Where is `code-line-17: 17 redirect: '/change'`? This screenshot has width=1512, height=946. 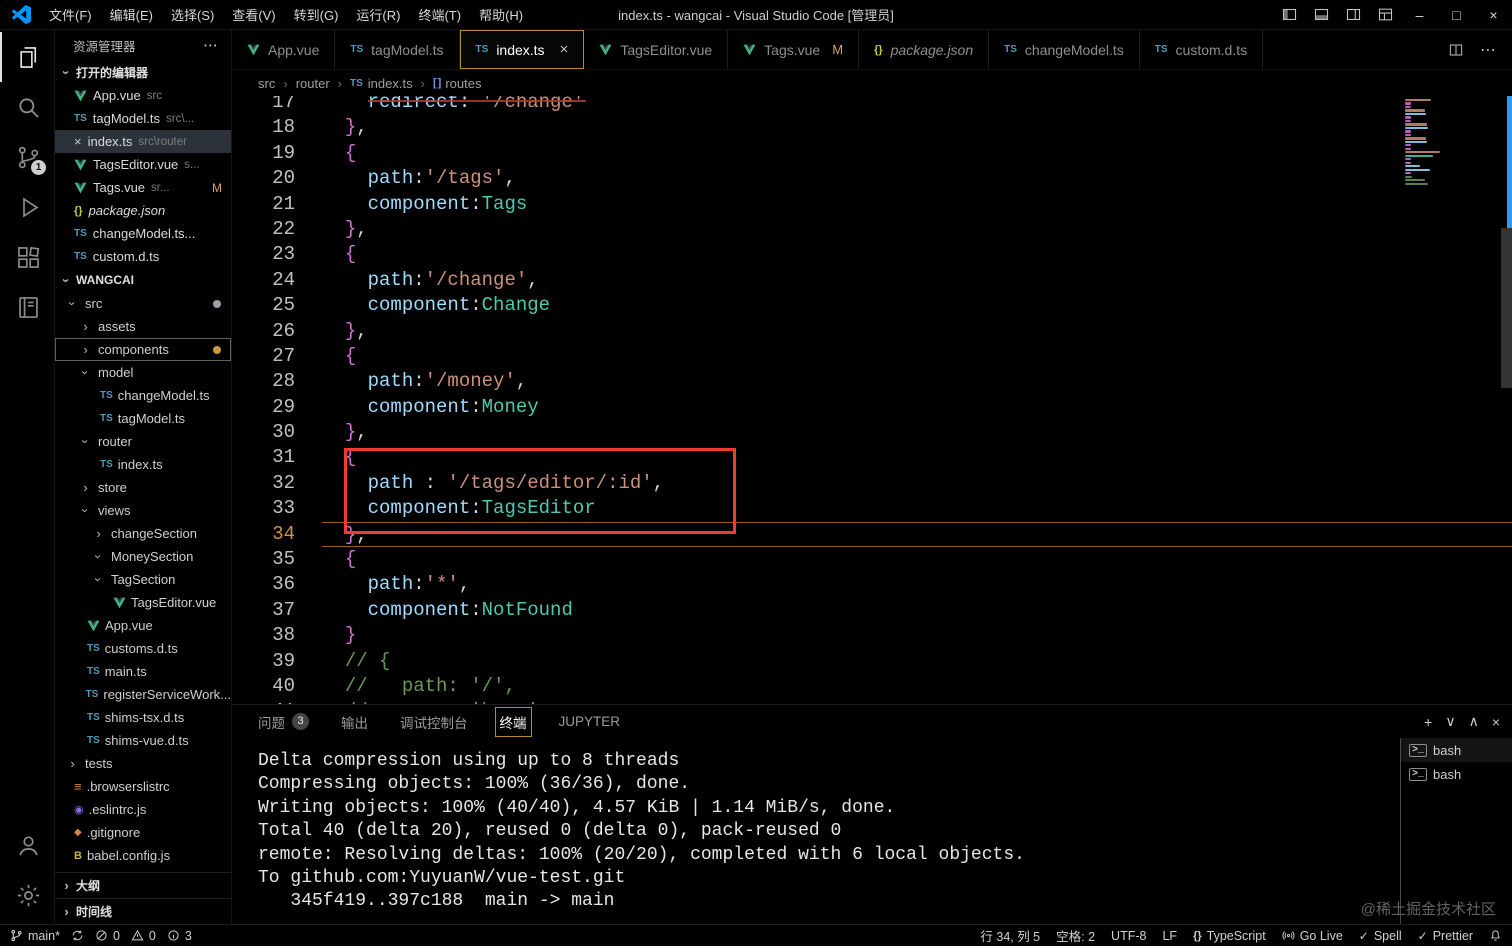 code-line-17: 17 redirect: '/change' is located at coordinates (872, 105).